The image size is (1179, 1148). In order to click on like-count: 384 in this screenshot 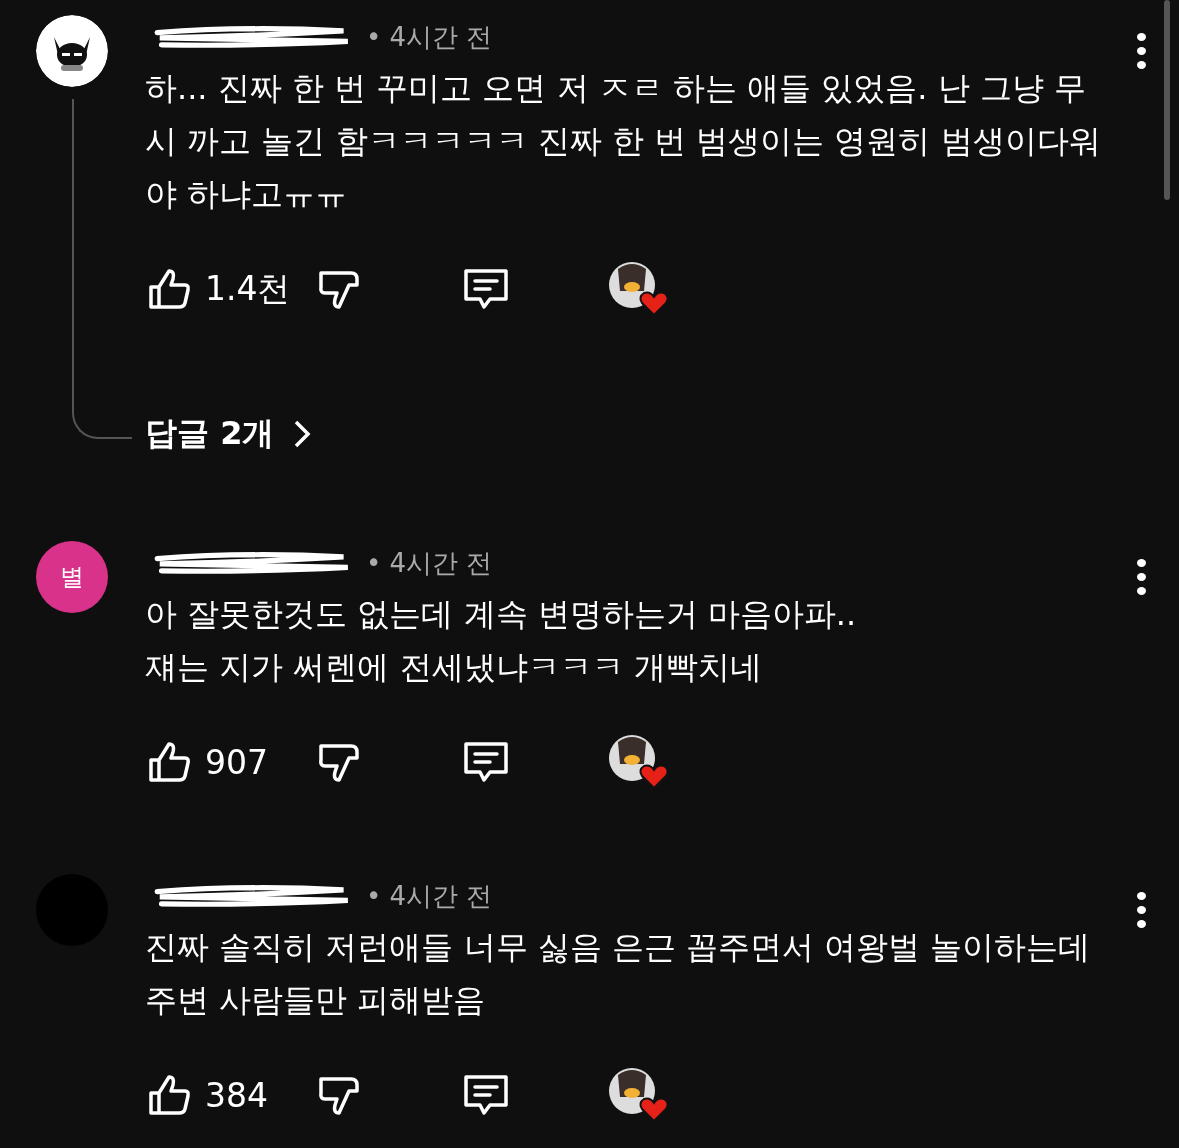, I will do `click(237, 1095)`.